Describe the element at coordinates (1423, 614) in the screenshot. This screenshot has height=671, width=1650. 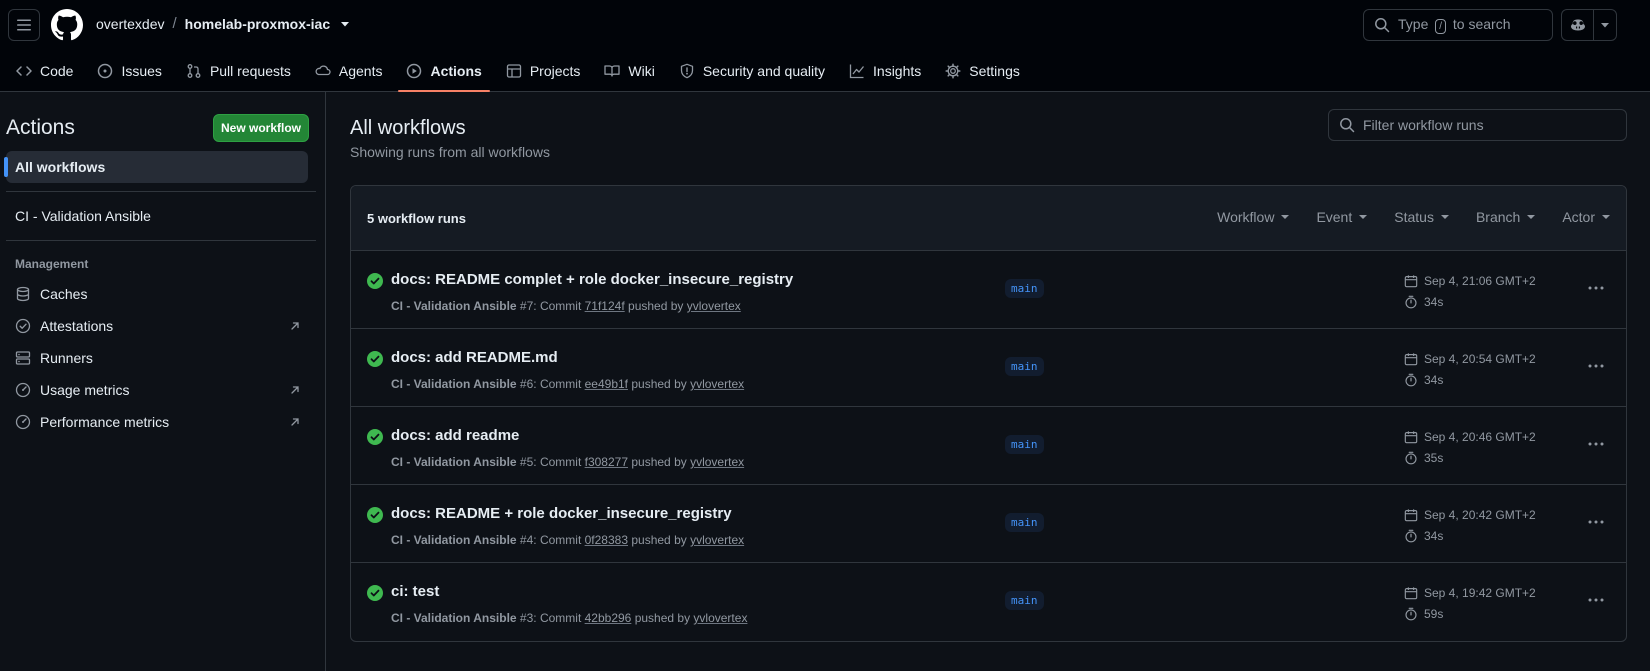
I see `run-duration: 59s` at that location.